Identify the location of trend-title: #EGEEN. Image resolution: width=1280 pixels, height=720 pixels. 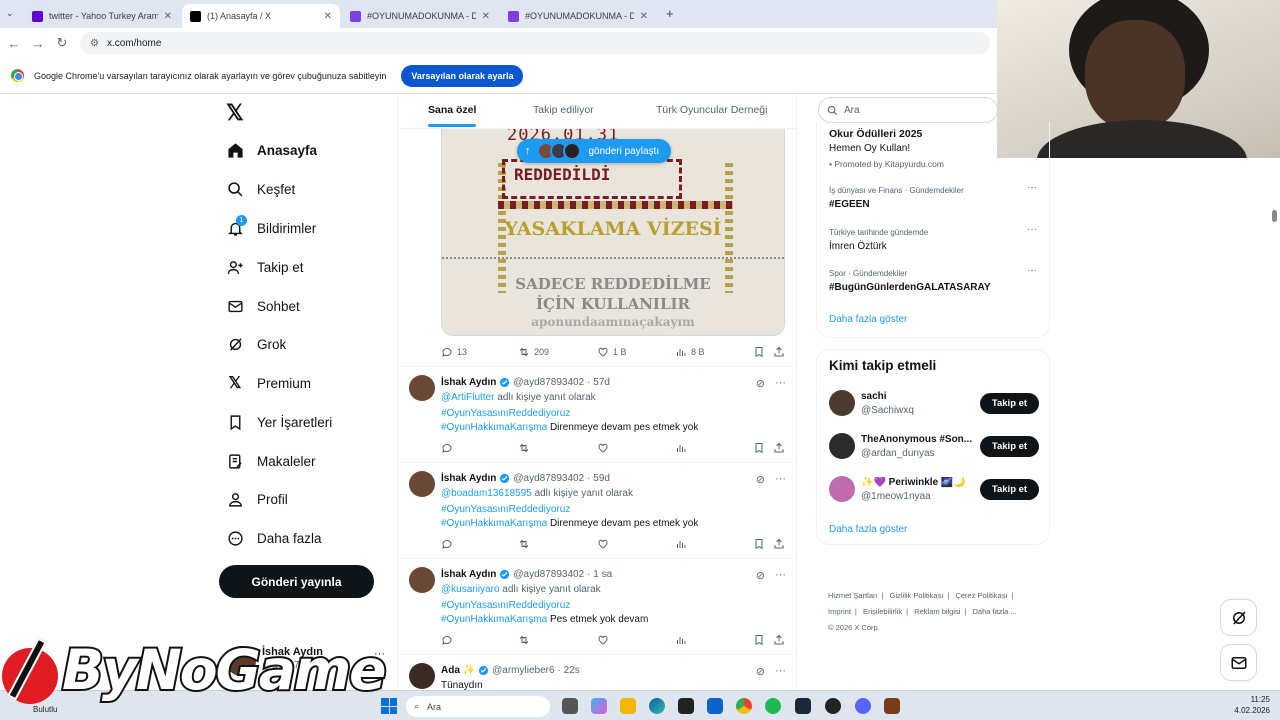
(849, 204).